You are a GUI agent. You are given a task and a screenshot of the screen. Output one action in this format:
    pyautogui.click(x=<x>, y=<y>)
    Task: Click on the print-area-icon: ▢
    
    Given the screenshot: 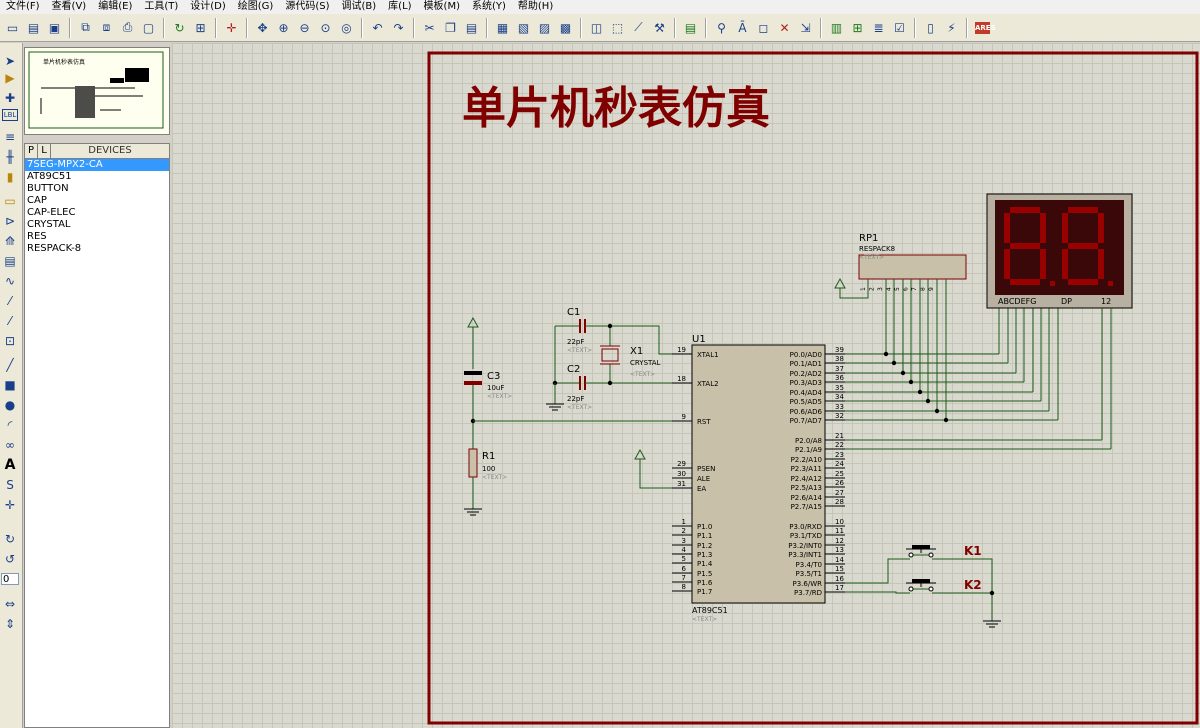 What is the action you would take?
    pyautogui.click(x=148, y=28)
    